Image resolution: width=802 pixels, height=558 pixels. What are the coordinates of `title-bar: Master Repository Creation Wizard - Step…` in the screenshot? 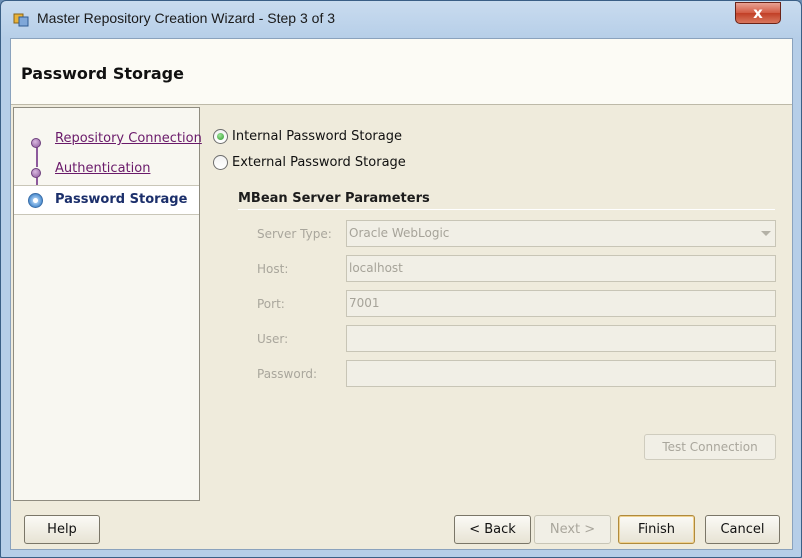 It's located at (401, 19).